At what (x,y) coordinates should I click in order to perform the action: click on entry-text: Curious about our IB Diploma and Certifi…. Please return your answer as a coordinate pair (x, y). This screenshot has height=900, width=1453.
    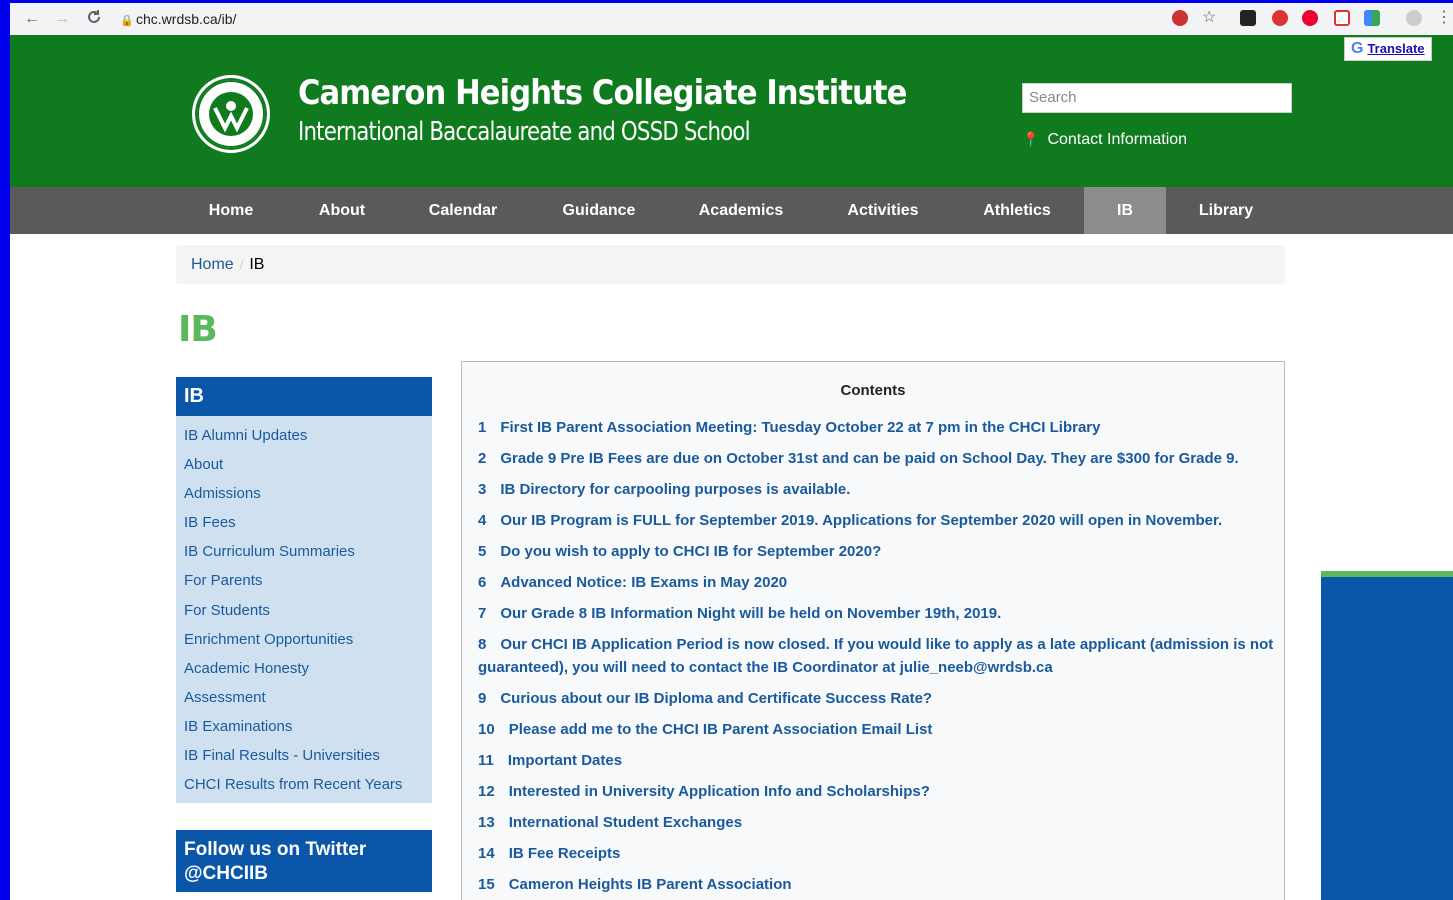
    Looking at the image, I should click on (716, 698).